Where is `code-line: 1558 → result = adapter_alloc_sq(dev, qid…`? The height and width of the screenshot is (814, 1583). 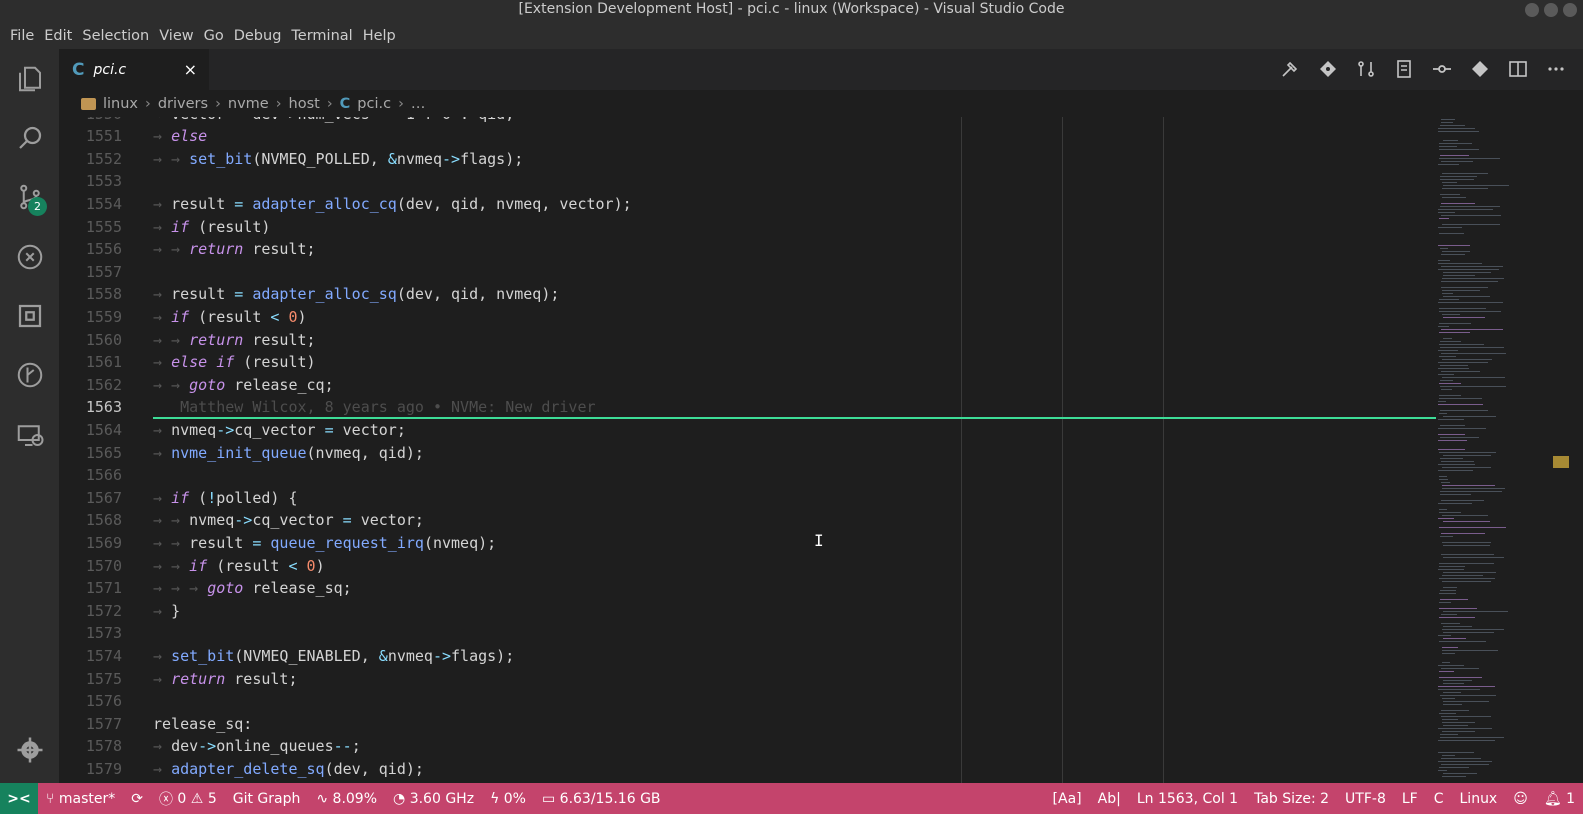
code-line: 1558 → result = adapter_alloc_sq(dev, qid… is located at coordinates (747, 294).